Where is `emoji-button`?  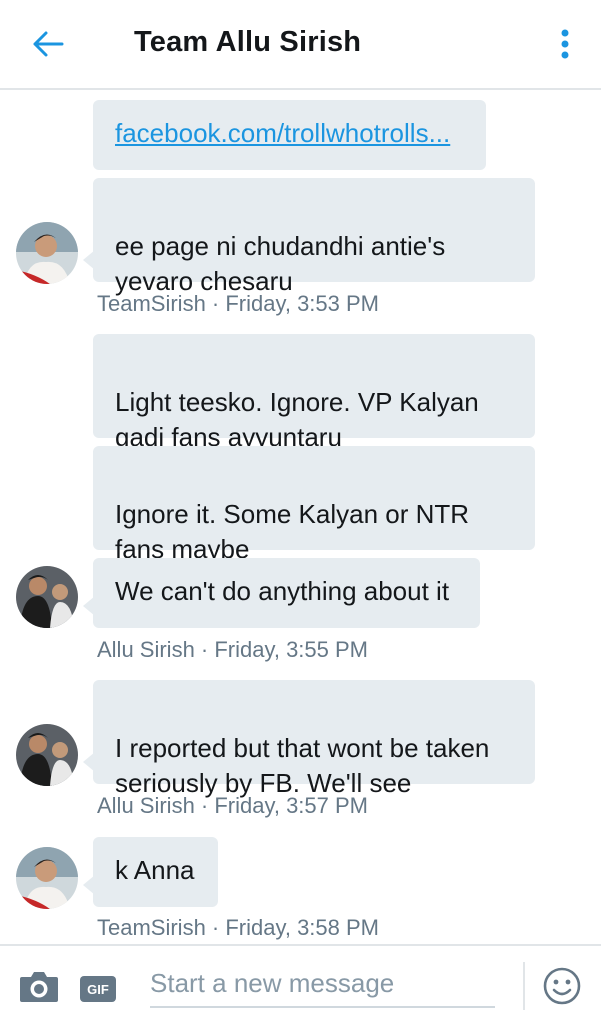 emoji-button is located at coordinates (562, 986).